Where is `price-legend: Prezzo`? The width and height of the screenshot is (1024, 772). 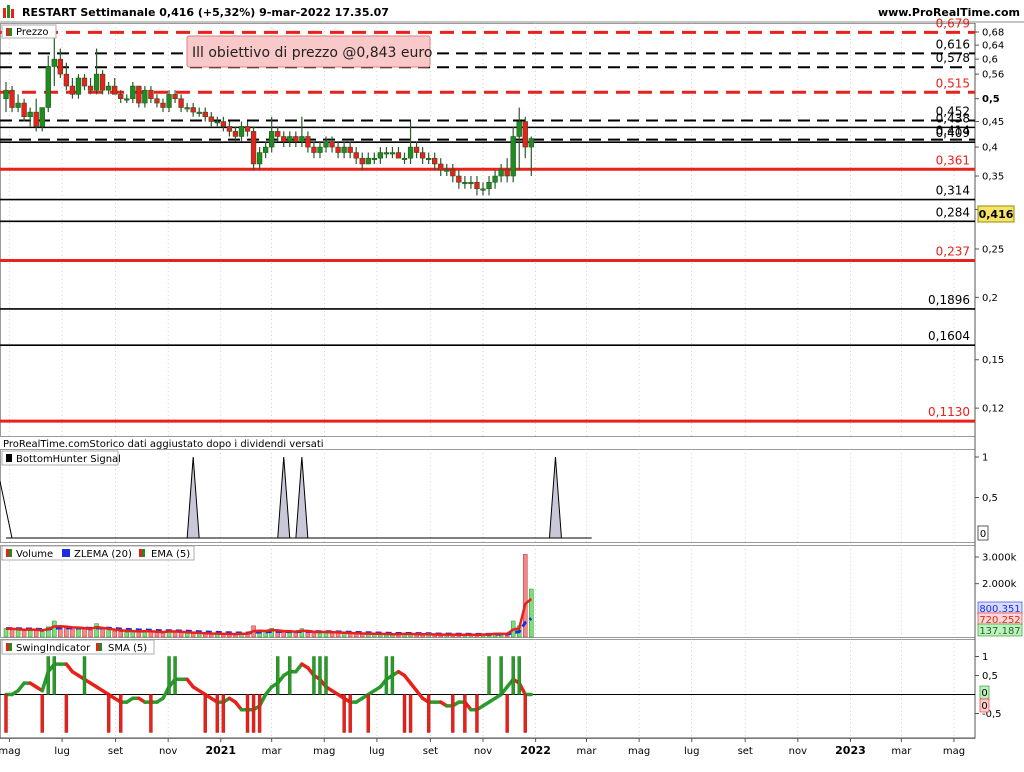 price-legend: Prezzo is located at coordinates (29, 31).